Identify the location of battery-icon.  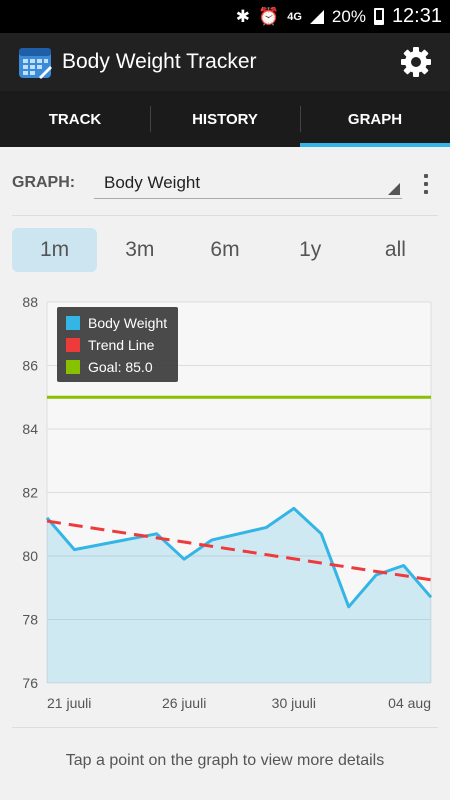
(378, 16).